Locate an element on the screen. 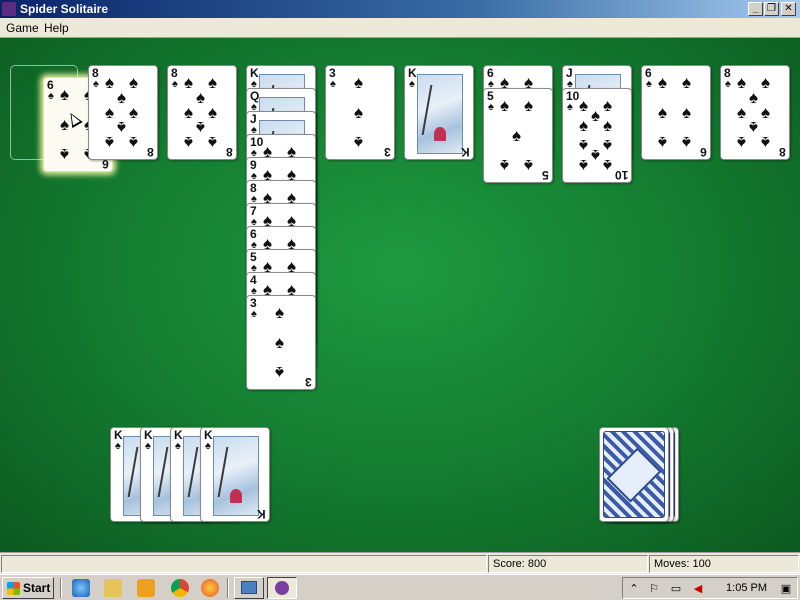  menu-help: Help is located at coordinates (56, 28).